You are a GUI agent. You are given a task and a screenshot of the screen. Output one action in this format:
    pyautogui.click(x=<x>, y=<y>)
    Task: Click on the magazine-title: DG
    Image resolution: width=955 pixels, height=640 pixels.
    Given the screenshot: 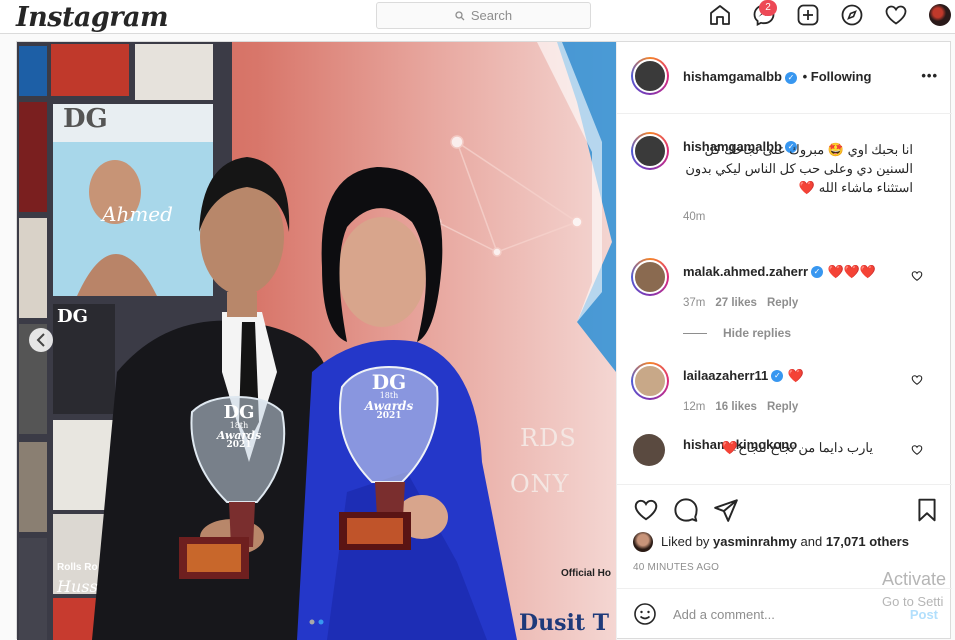 What is the action you would take?
    pyautogui.click(x=72, y=316)
    